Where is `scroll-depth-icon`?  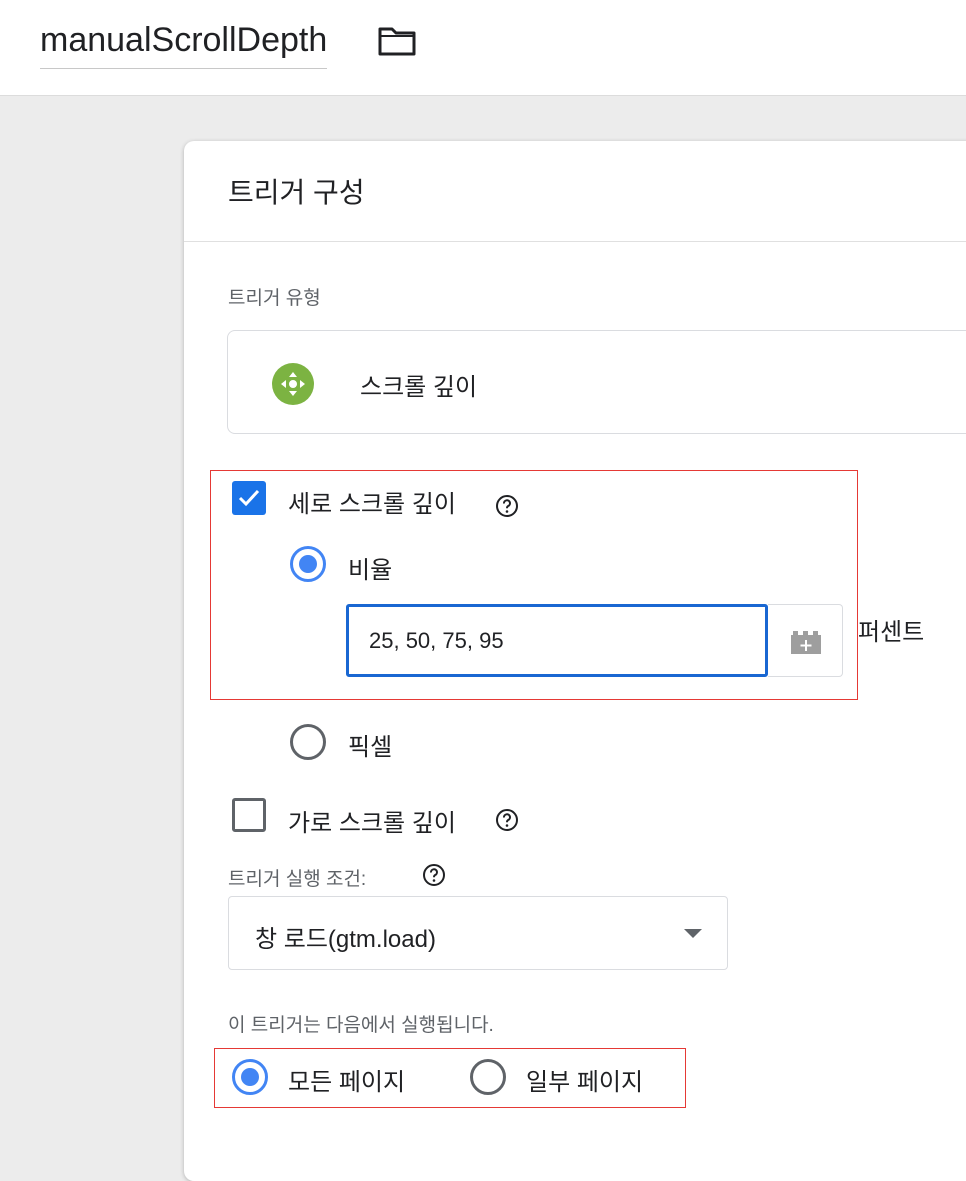 scroll-depth-icon is located at coordinates (293, 384).